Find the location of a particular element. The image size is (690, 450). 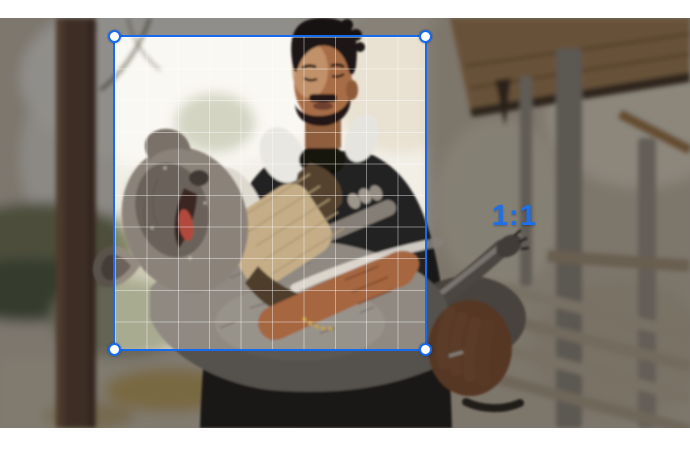

crop-handle-bottom-left is located at coordinates (114, 349).